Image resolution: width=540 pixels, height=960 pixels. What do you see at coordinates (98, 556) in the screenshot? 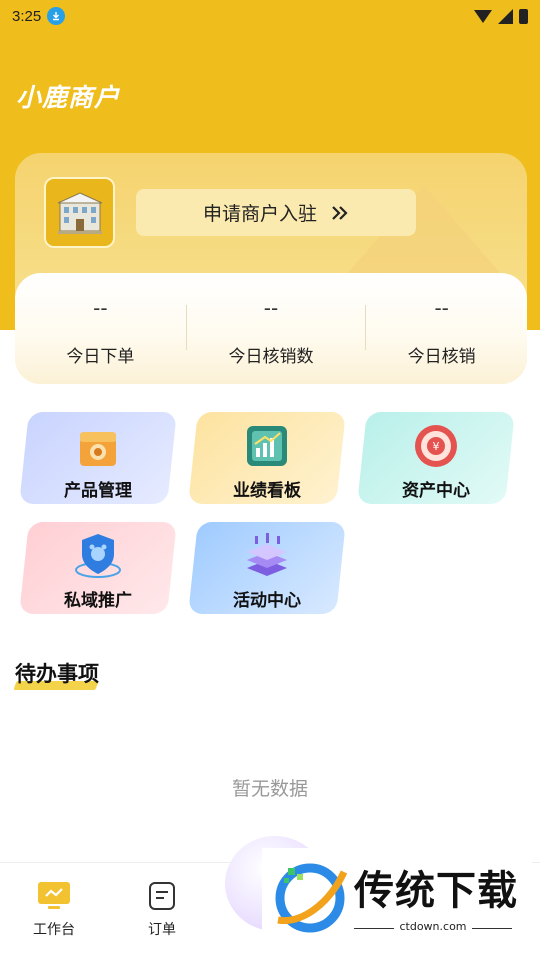
I see `promotion-shield-icon` at bounding box center [98, 556].